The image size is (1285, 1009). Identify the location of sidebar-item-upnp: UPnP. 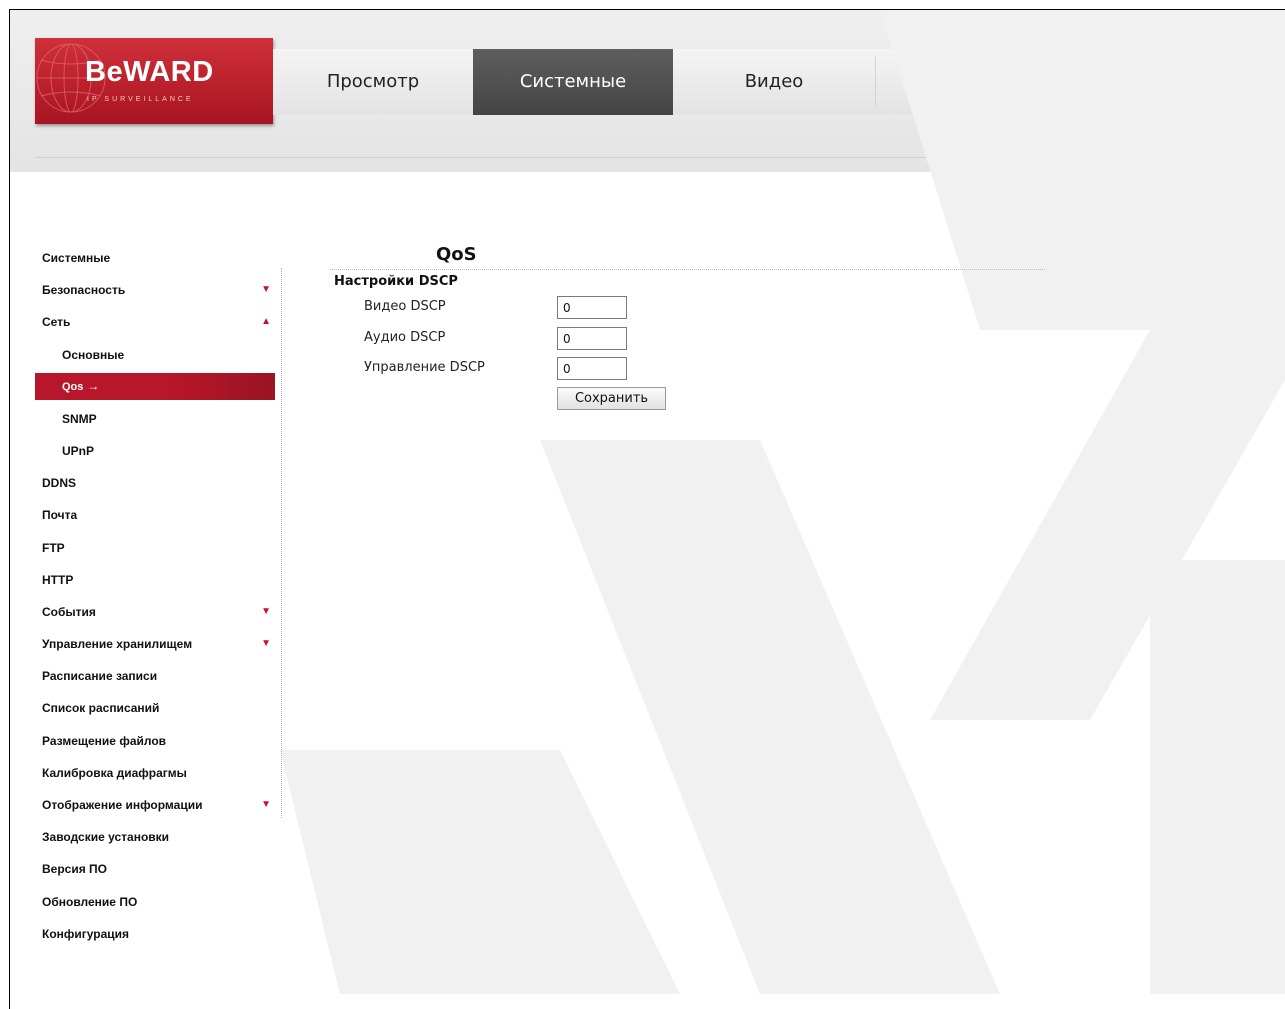
(155, 451).